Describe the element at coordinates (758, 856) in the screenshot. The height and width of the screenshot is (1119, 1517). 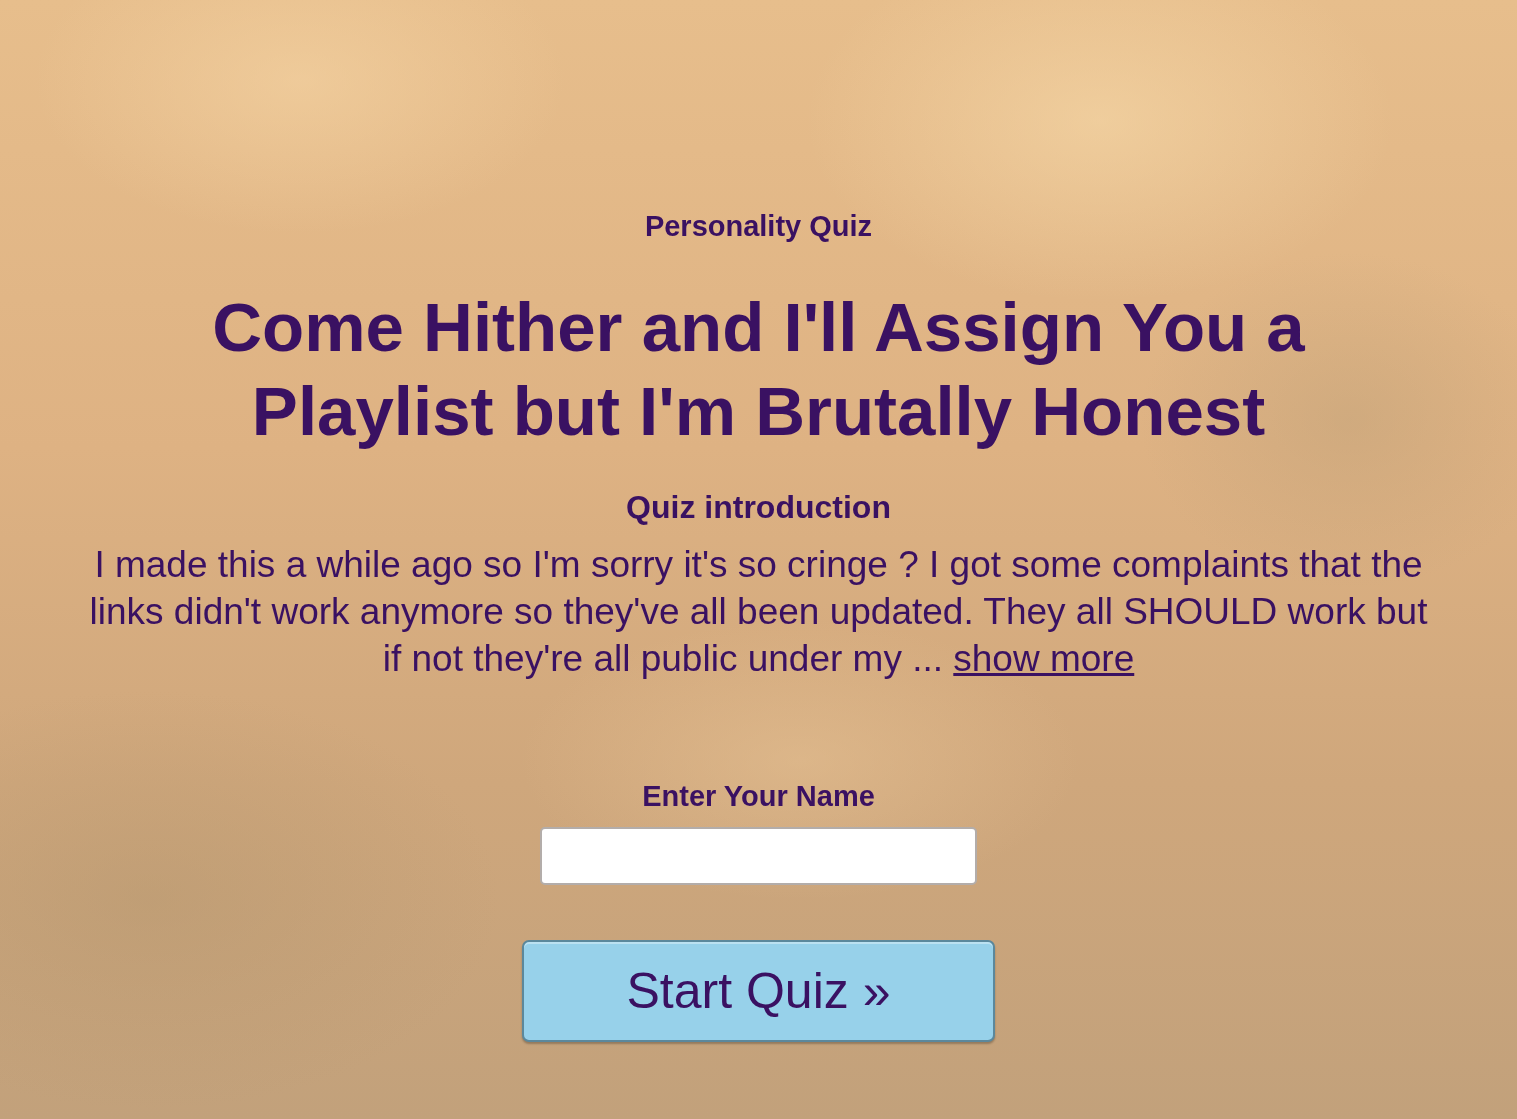
I see `name-input-field` at that location.